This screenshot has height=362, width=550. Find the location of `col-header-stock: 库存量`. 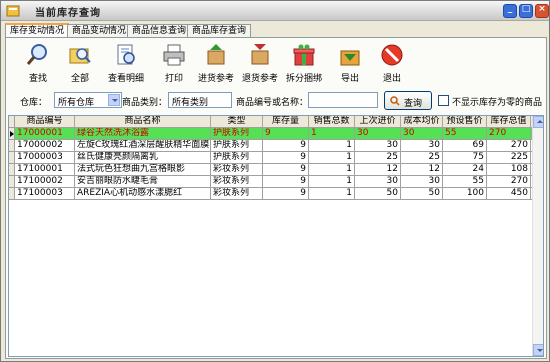

col-header-stock: 库存量 is located at coordinates (286, 122).